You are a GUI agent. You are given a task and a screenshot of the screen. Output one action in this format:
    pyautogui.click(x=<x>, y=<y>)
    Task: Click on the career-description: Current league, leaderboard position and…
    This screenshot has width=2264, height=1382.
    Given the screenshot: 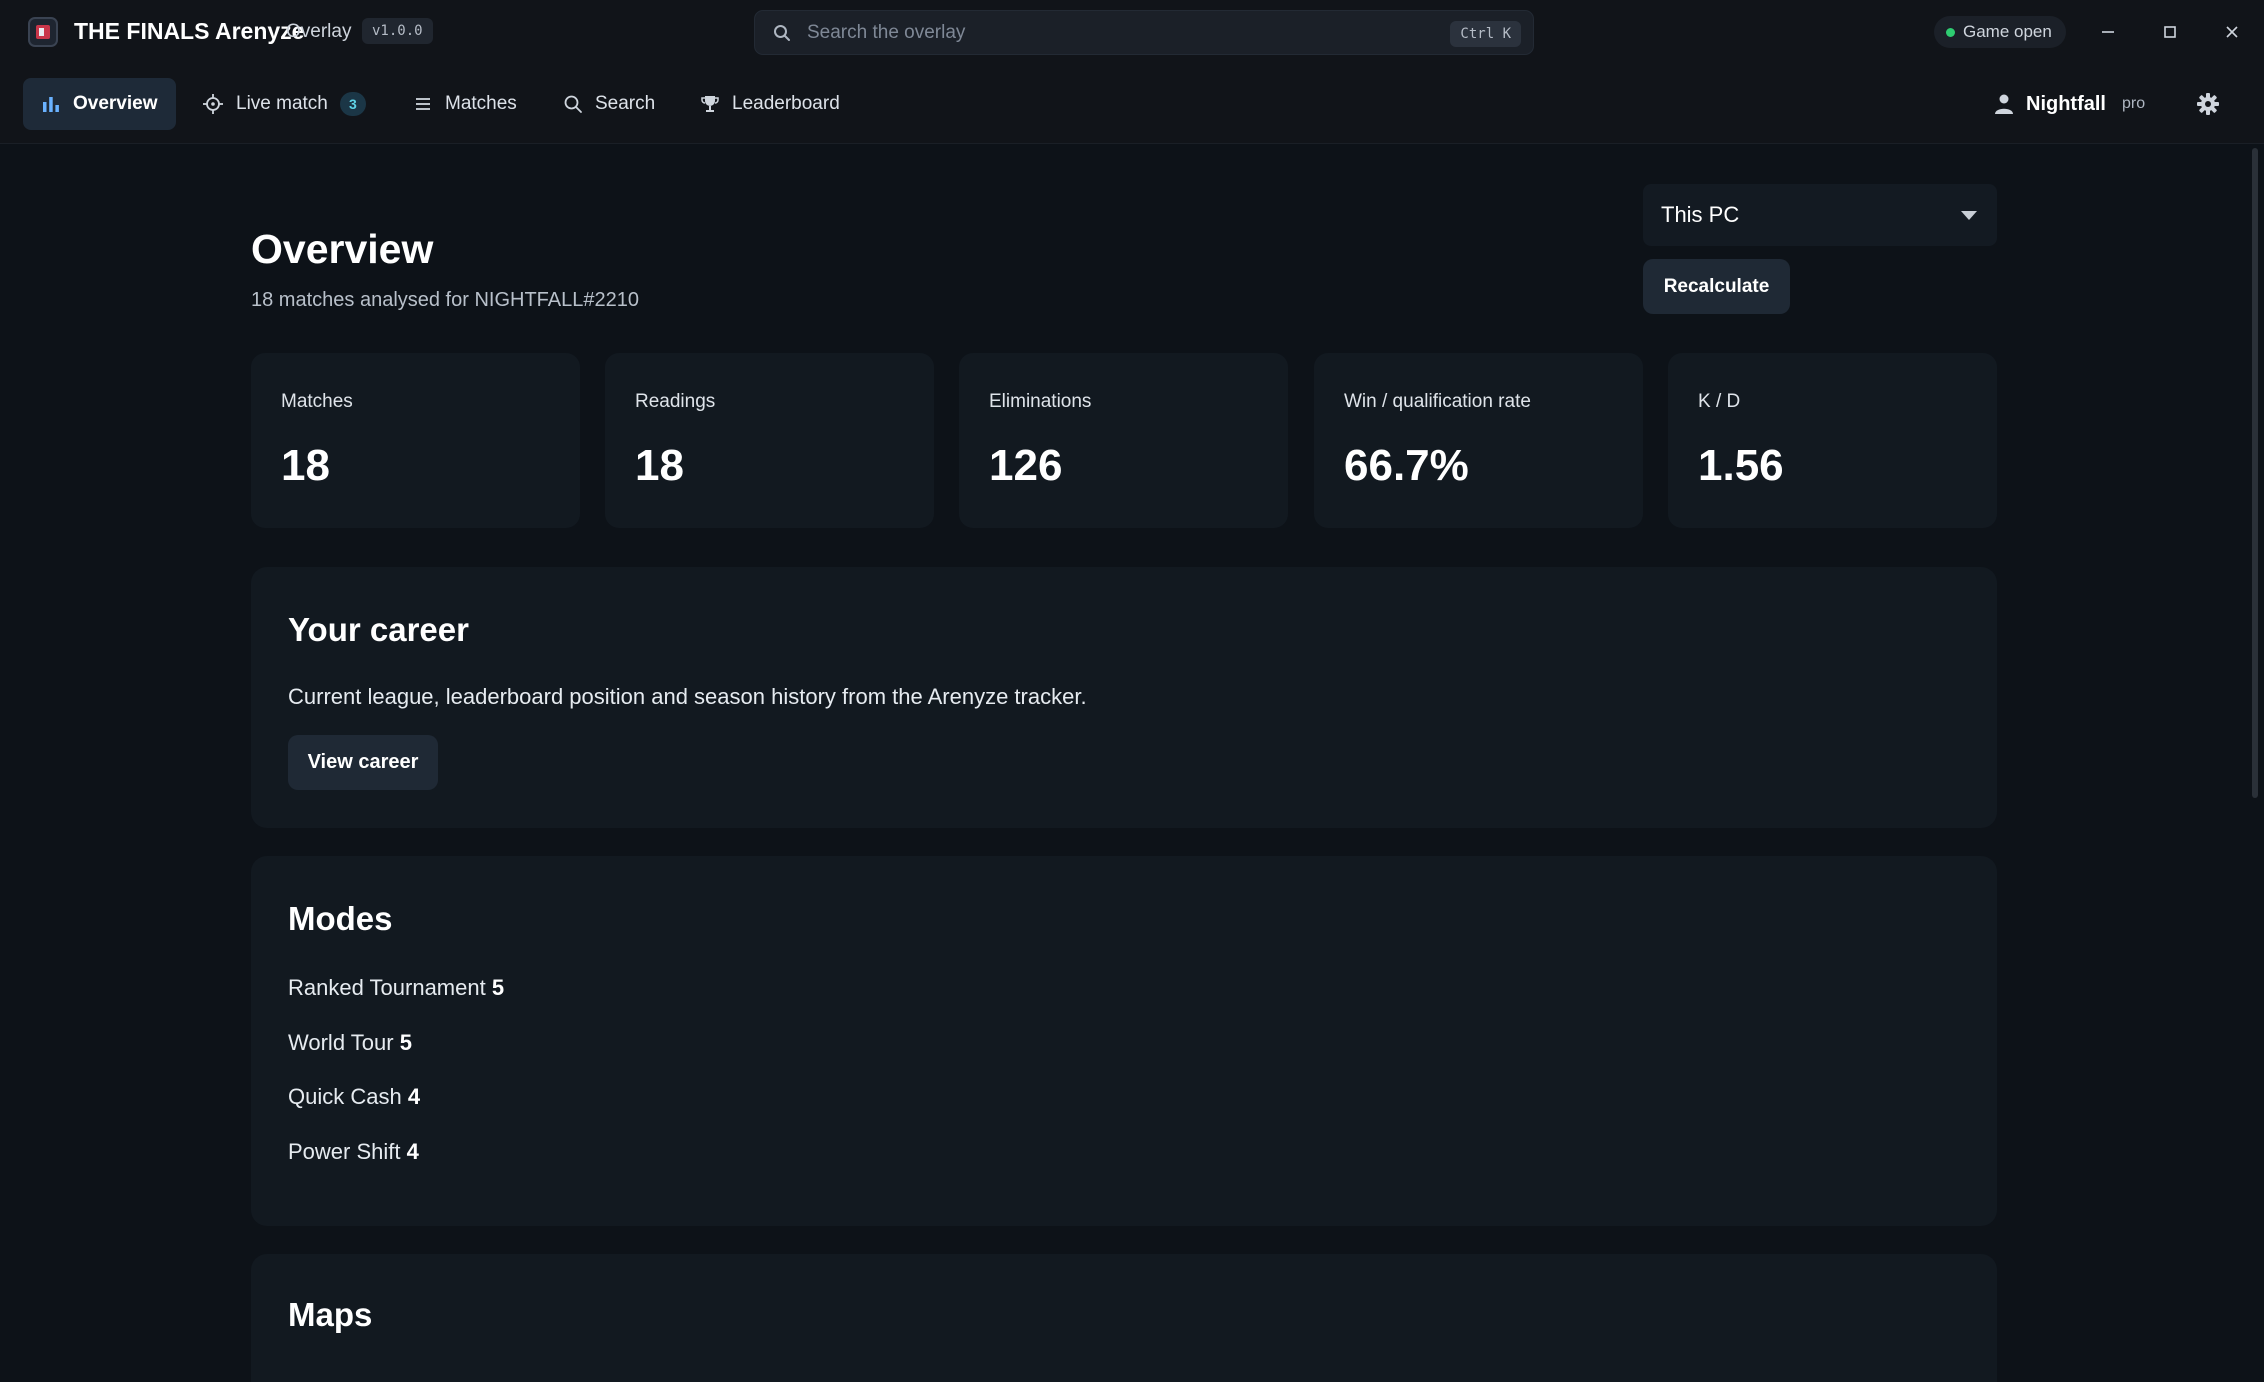 What is the action you would take?
    pyautogui.click(x=687, y=696)
    